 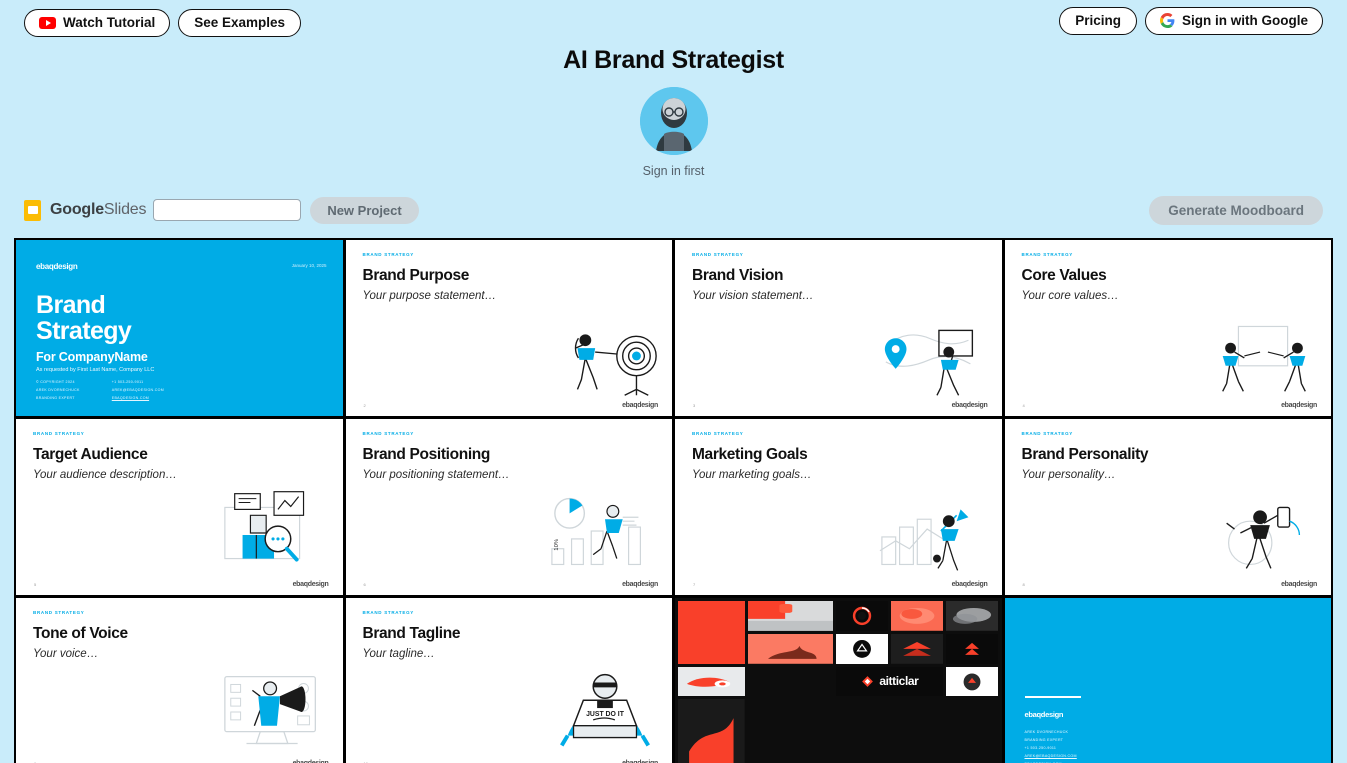 What do you see at coordinates (738, 275) in the screenshot?
I see `slide-title: Brand Vision` at bounding box center [738, 275].